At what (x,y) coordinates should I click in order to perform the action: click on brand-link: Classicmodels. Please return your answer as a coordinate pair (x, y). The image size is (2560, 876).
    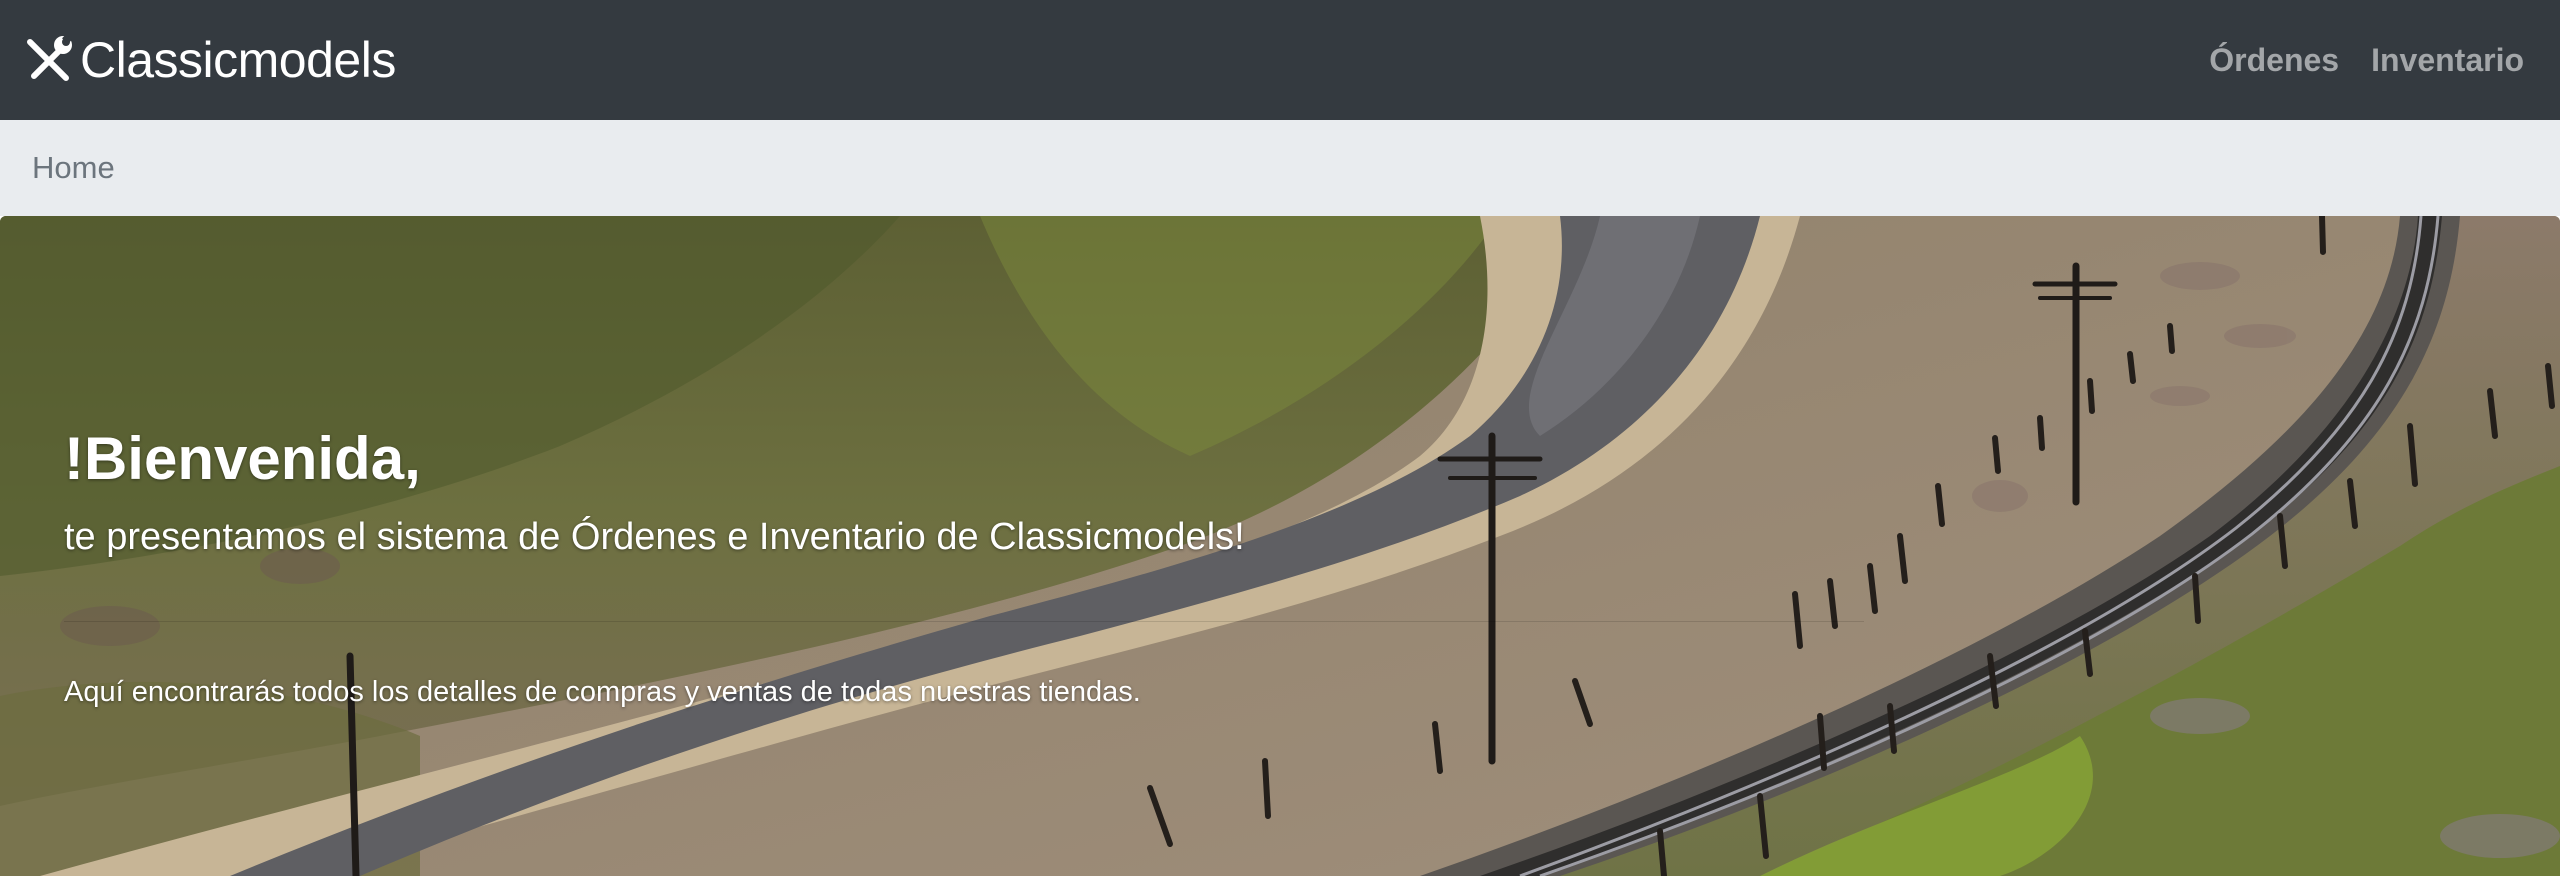
    Looking at the image, I should click on (209, 60).